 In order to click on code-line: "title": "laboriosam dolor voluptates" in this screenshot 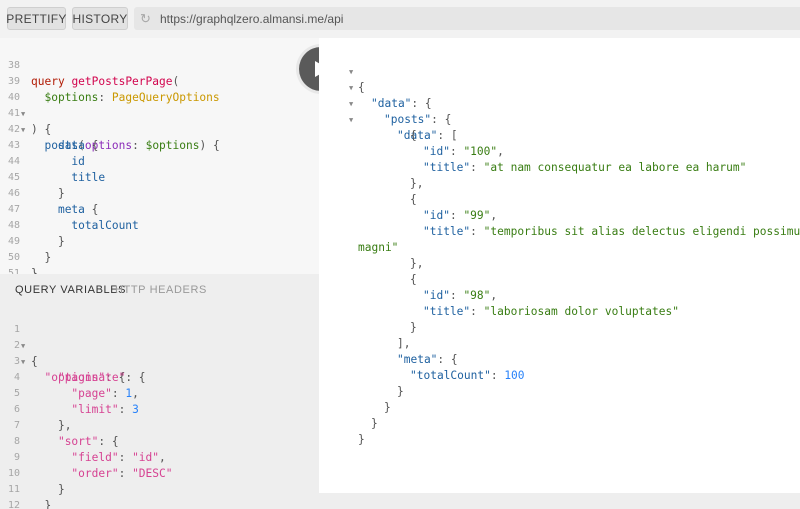, I will do `click(551, 311)`.